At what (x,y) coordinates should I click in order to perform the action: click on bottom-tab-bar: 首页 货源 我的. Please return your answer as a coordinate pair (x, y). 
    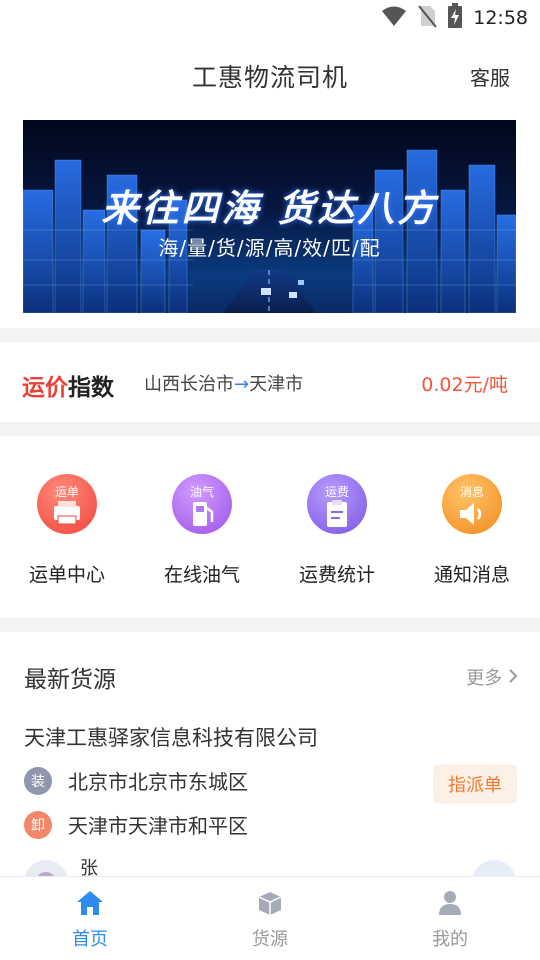
    Looking at the image, I should click on (270, 918).